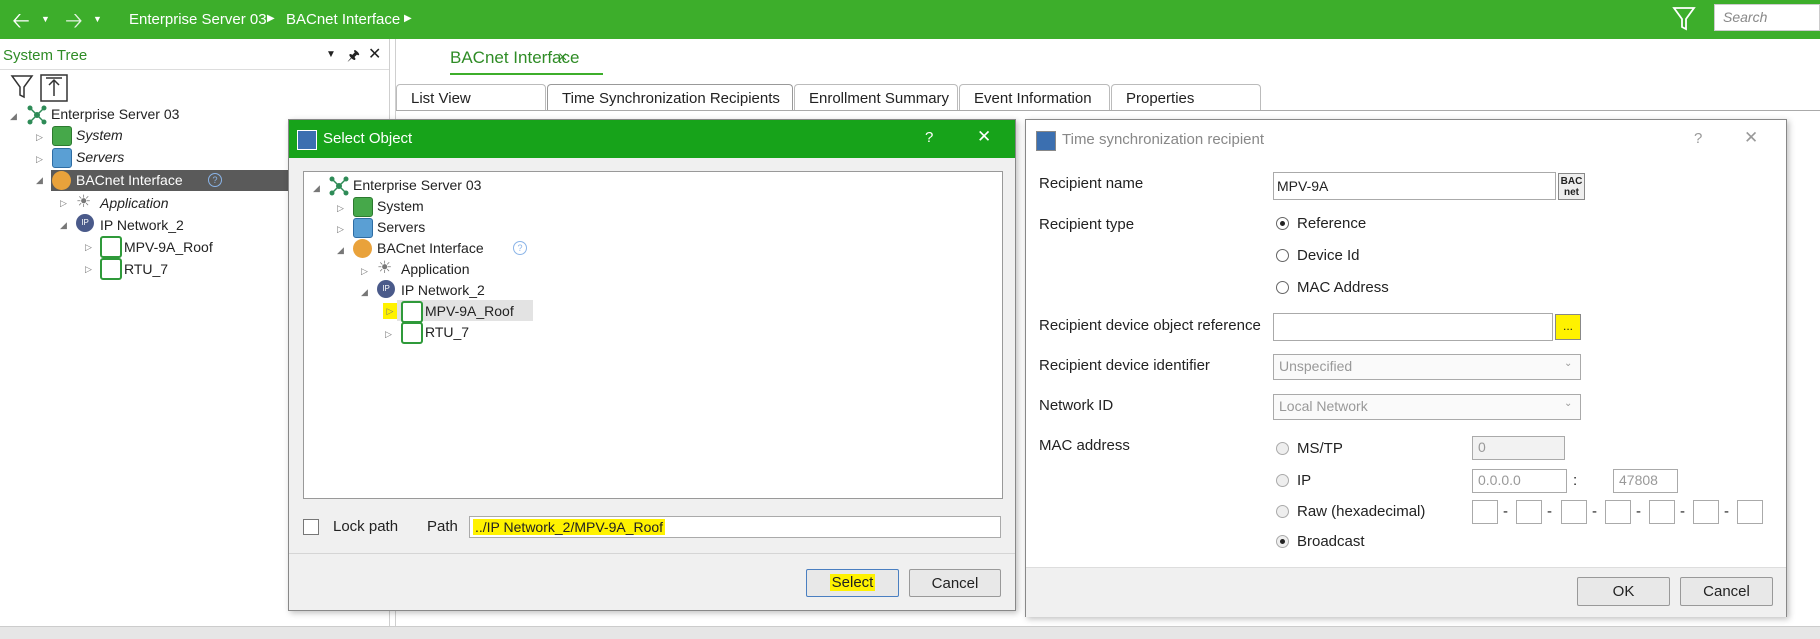  What do you see at coordinates (37, 116) in the screenshot?
I see `enterprise-server-icon` at bounding box center [37, 116].